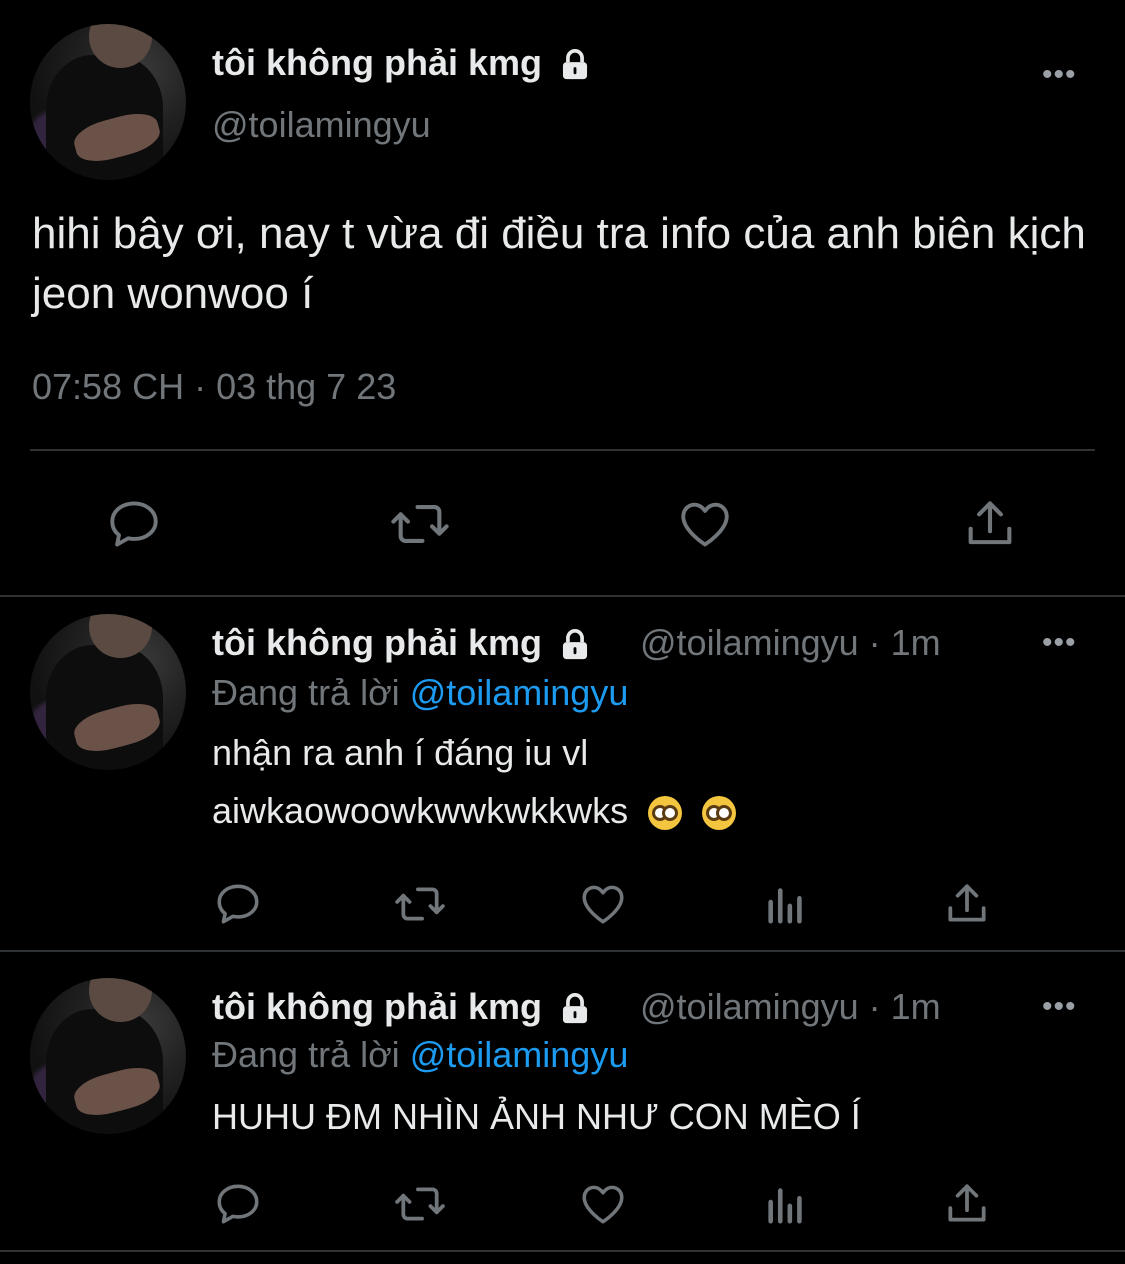 This screenshot has width=1125, height=1264. What do you see at coordinates (321, 125) in the screenshot?
I see `handle: @toilamingyu` at bounding box center [321, 125].